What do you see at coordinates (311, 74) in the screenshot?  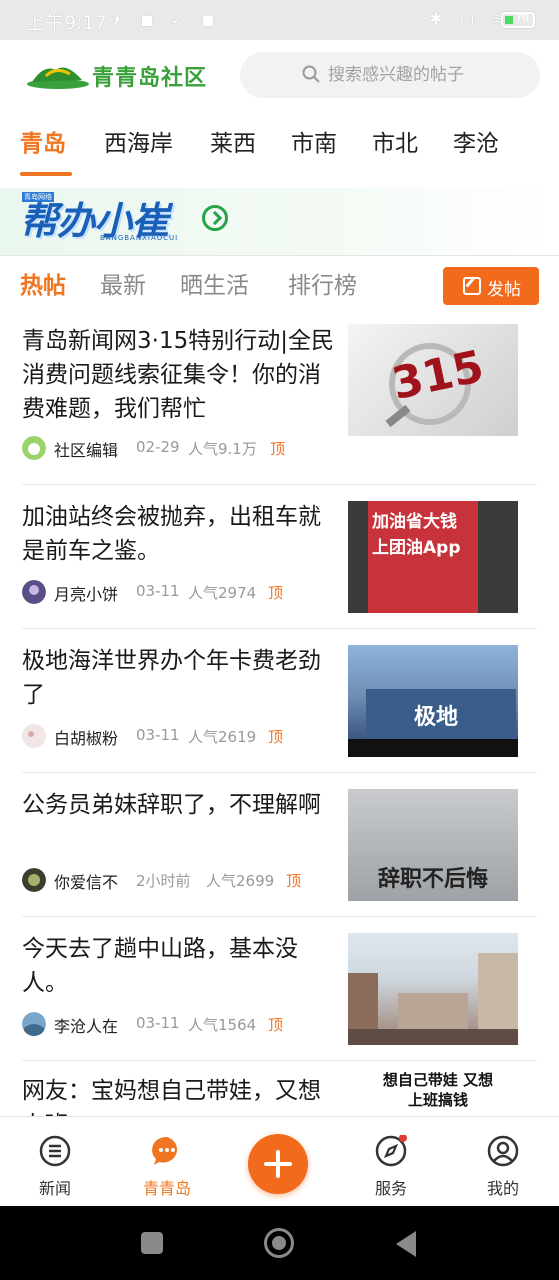 I see `search-icon` at bounding box center [311, 74].